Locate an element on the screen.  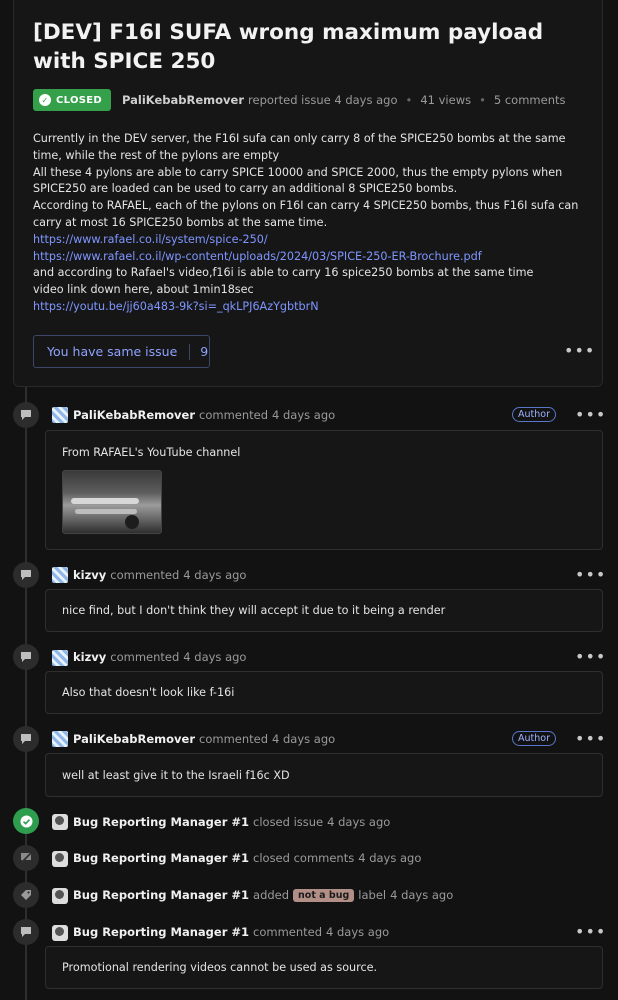
check-circle-icon is located at coordinates (26, 821).